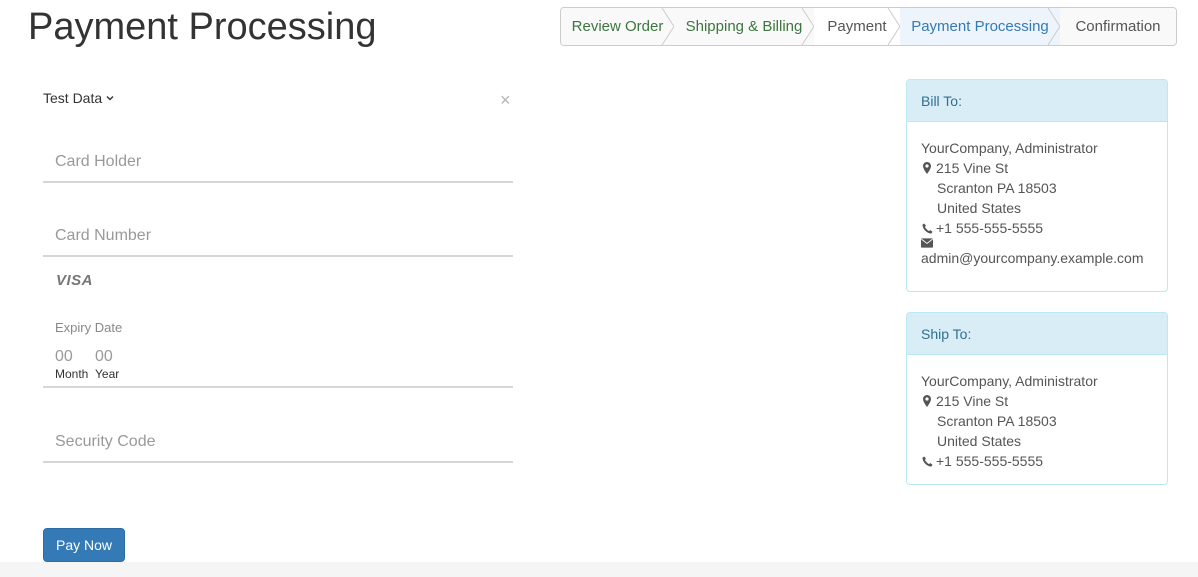 The image size is (1198, 577). I want to click on bill-to-country: United States, so click(979, 208).